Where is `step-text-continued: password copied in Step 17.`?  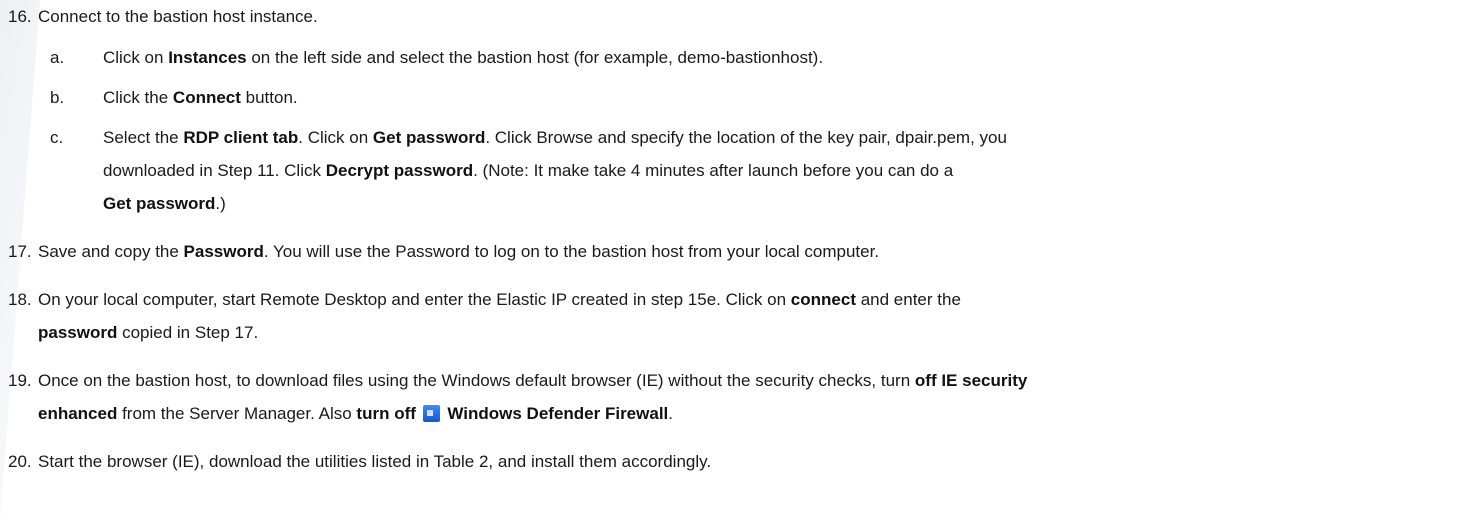
step-text-continued: password copied in Step 17. is located at coordinates (148, 332).